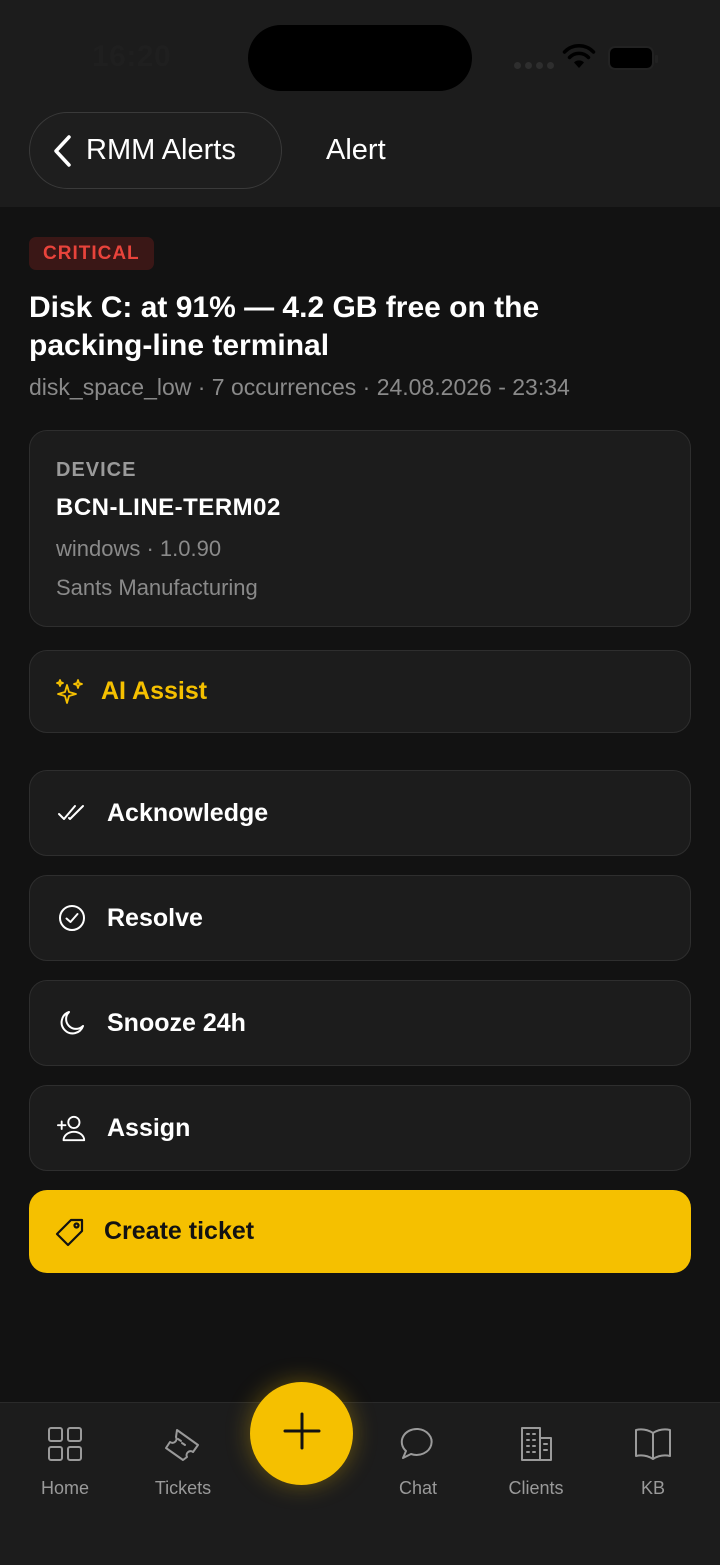 Image resolution: width=720 pixels, height=1565 pixels. Describe the element at coordinates (91, 253) in the screenshot. I see `severity-badge: CRITICAL` at that location.